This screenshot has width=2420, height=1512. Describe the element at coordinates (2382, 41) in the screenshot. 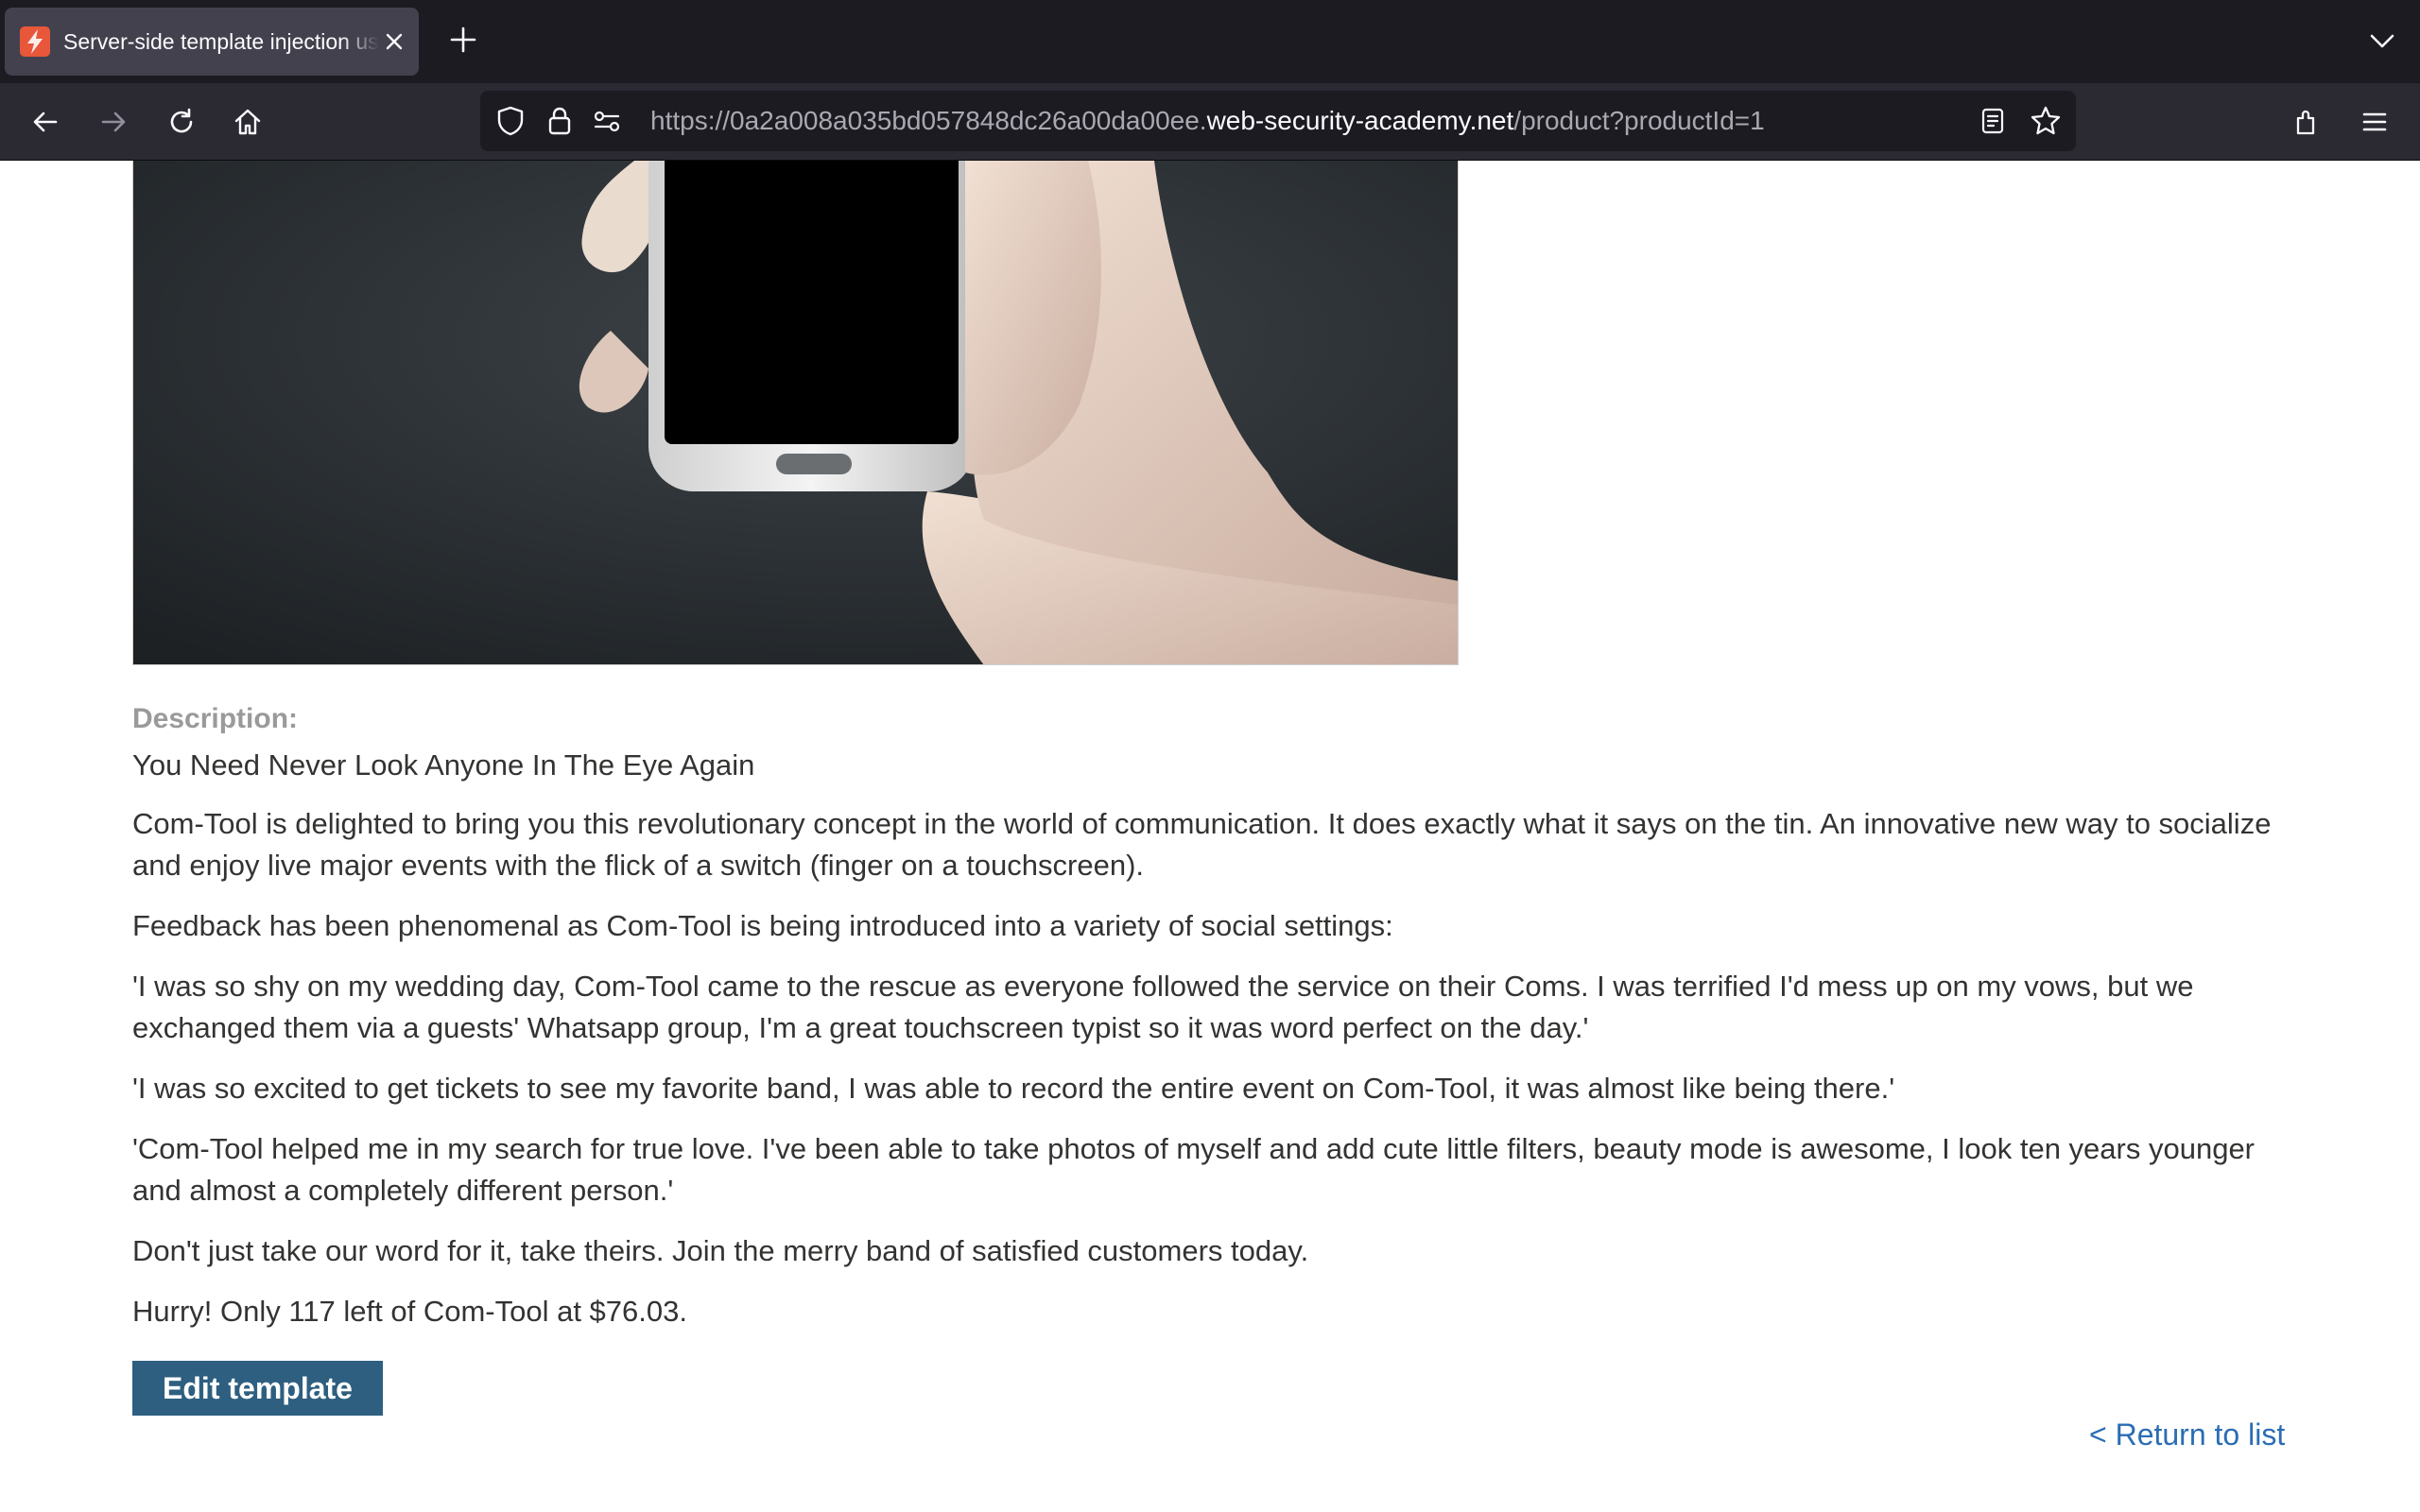

I see `list-all-tabs-chevron-icon` at that location.